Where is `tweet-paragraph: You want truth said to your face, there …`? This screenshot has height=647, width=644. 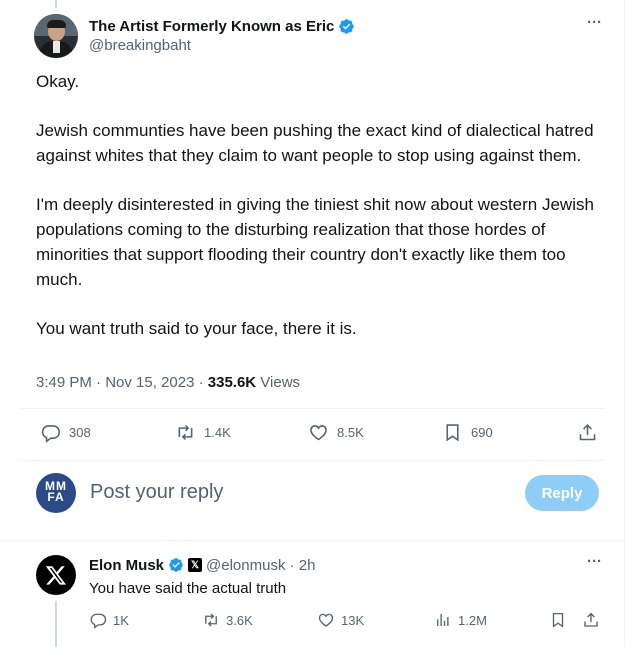 tweet-paragraph: You want truth said to your face, there … is located at coordinates (196, 328).